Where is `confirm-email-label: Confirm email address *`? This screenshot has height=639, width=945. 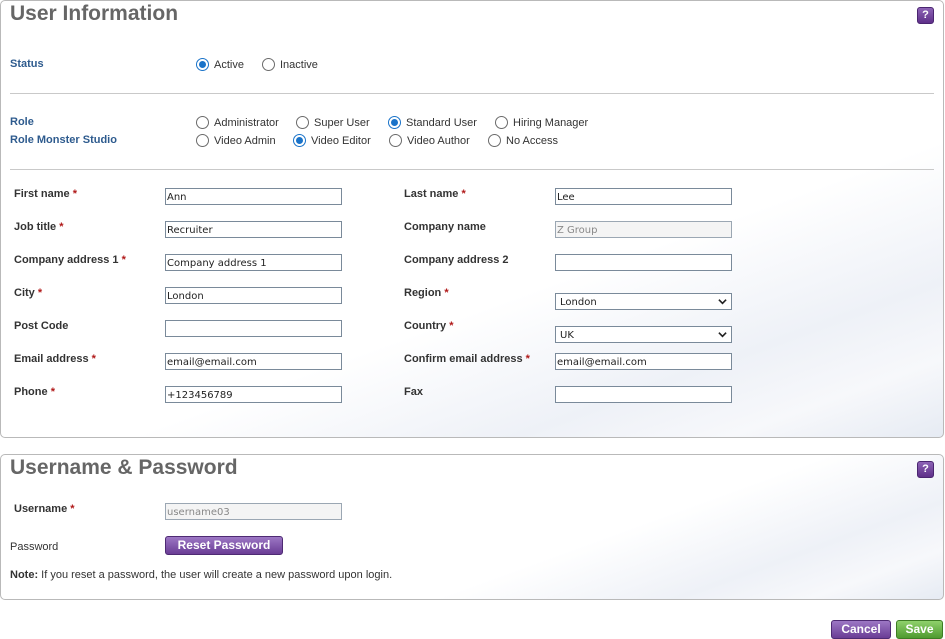 confirm-email-label: Confirm email address * is located at coordinates (467, 359).